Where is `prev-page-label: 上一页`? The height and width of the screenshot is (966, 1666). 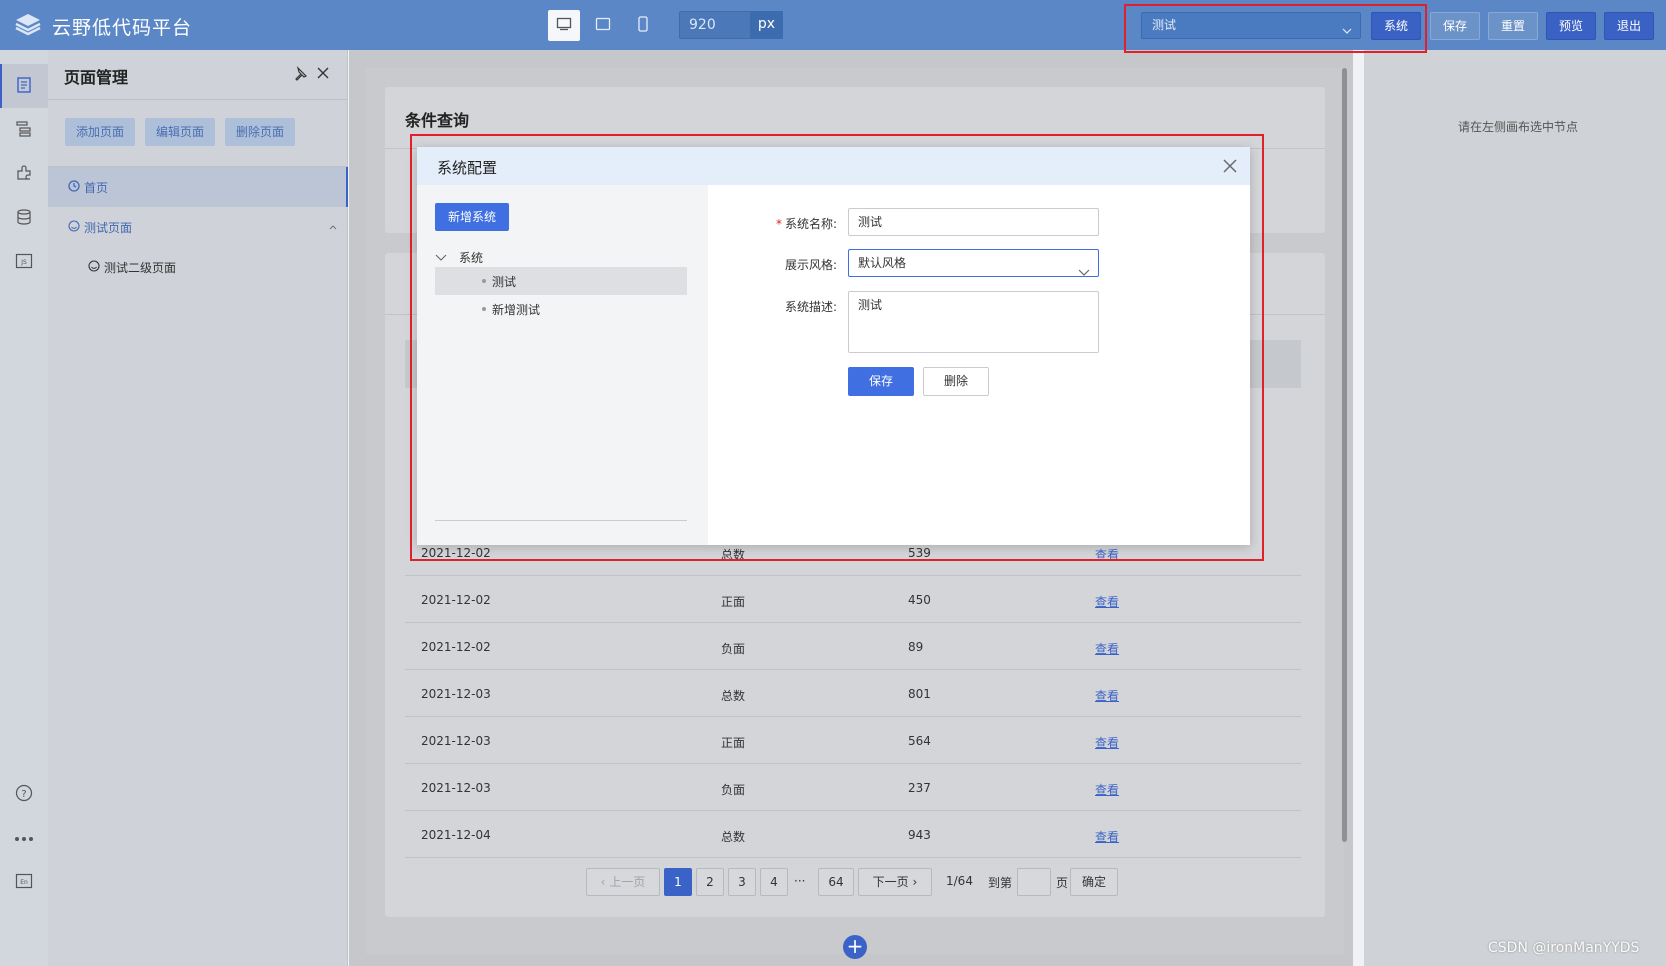
prev-page-label: 上一页 is located at coordinates (627, 882).